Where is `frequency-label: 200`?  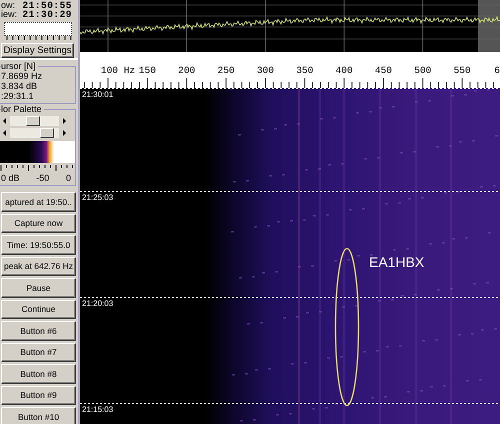 frequency-label: 200 is located at coordinates (187, 71).